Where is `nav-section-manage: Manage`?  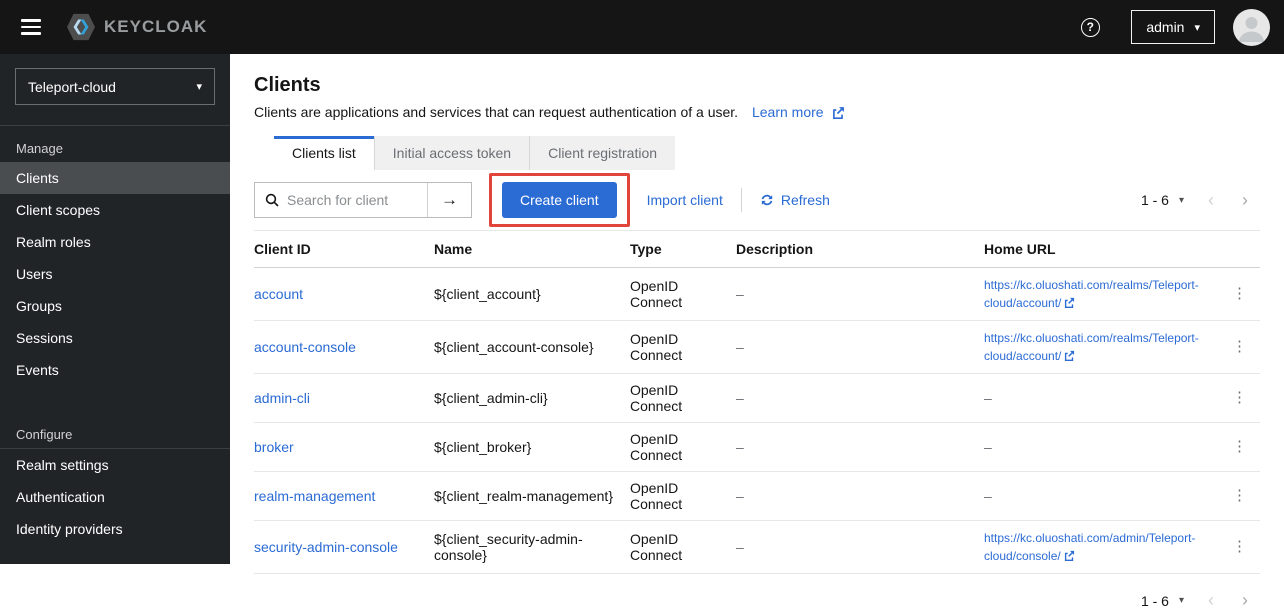 nav-section-manage: Manage is located at coordinates (39, 148).